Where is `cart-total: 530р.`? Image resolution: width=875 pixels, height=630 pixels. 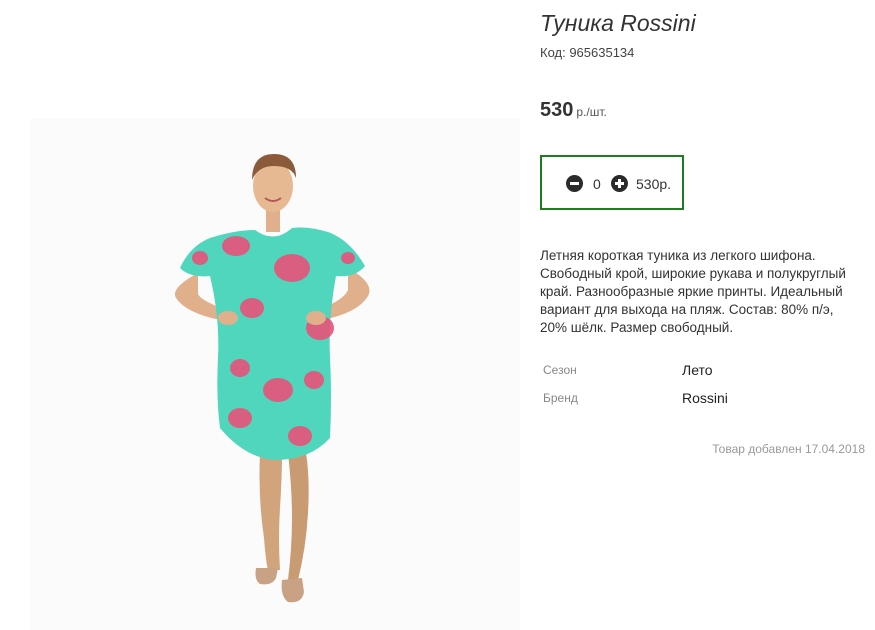 cart-total: 530р. is located at coordinates (654, 184).